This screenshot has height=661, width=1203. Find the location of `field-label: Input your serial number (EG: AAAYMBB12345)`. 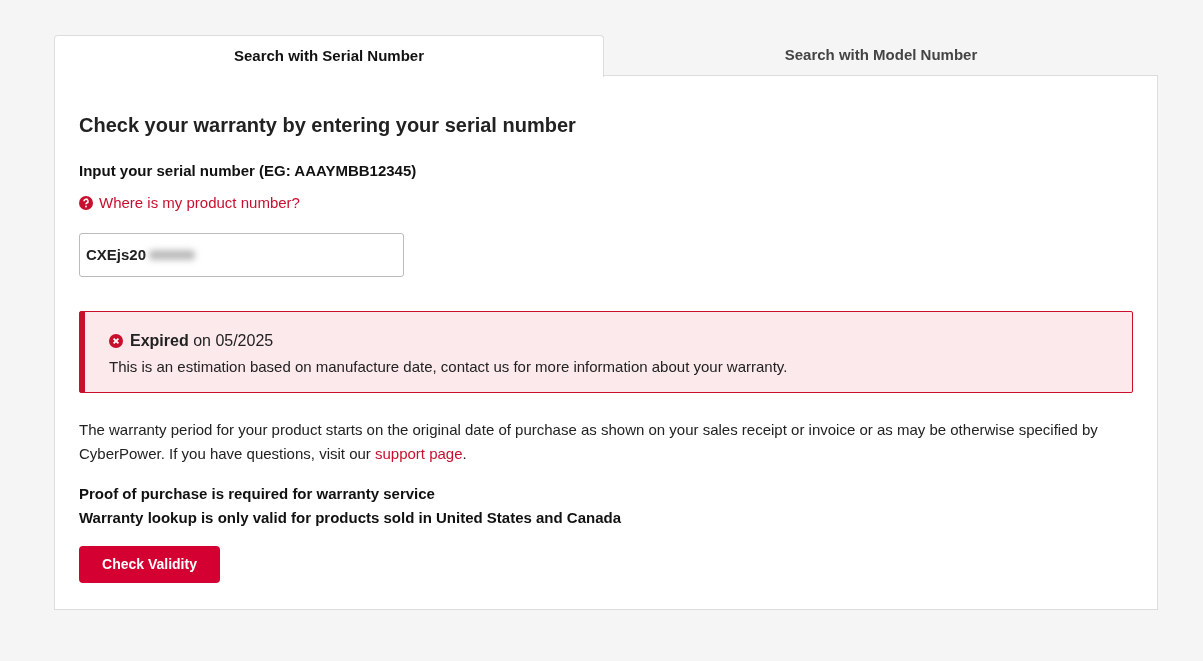

field-label: Input your serial number (EG: AAAYMBB12345) is located at coordinates (248, 171).